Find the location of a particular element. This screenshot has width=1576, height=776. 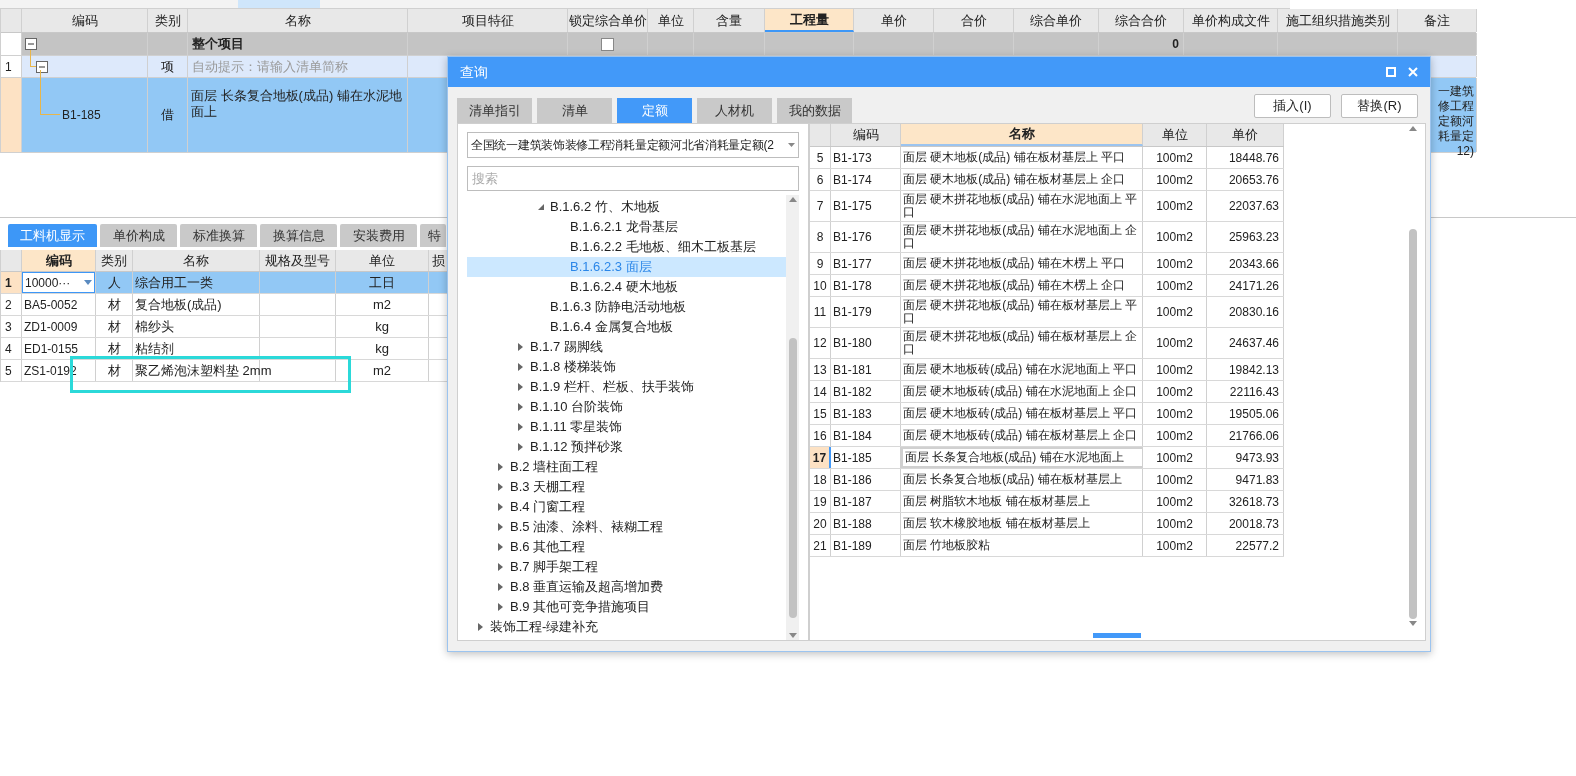

search-field: 搜索 is located at coordinates (633, 178).